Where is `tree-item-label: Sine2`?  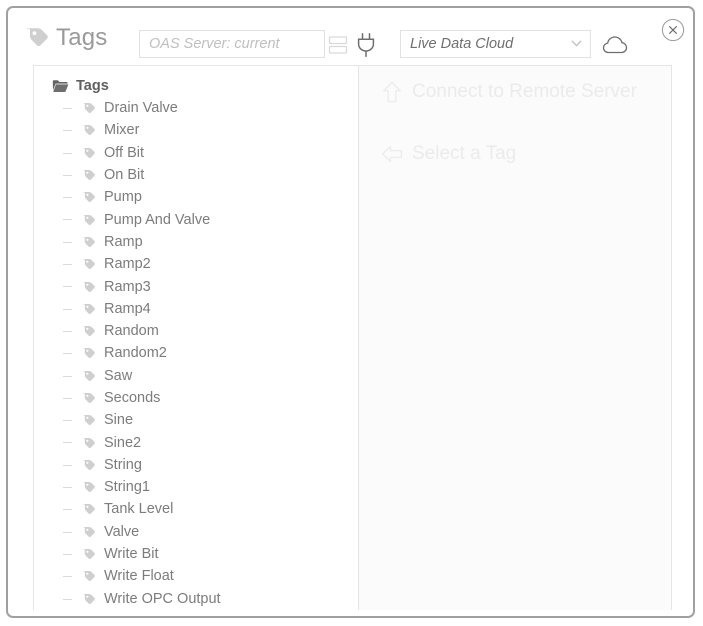
tree-item-label: Sine2 is located at coordinates (123, 442).